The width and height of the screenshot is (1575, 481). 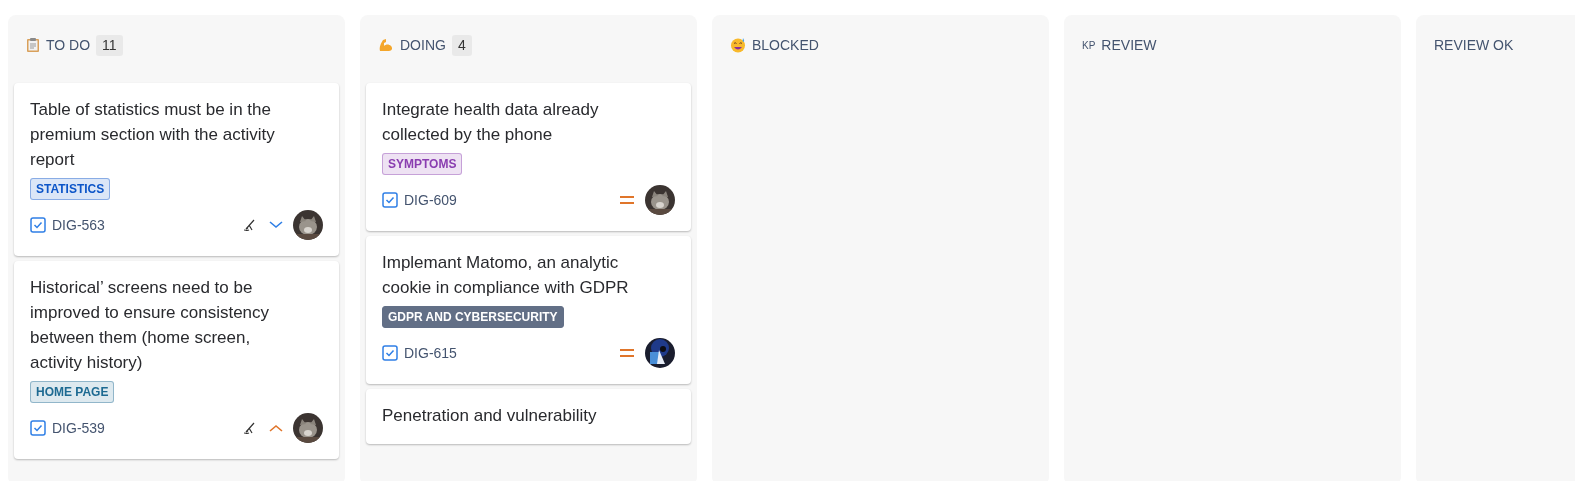 What do you see at coordinates (473, 317) in the screenshot?
I see `label-tag: GDPR AND CYBERSECURITY` at bounding box center [473, 317].